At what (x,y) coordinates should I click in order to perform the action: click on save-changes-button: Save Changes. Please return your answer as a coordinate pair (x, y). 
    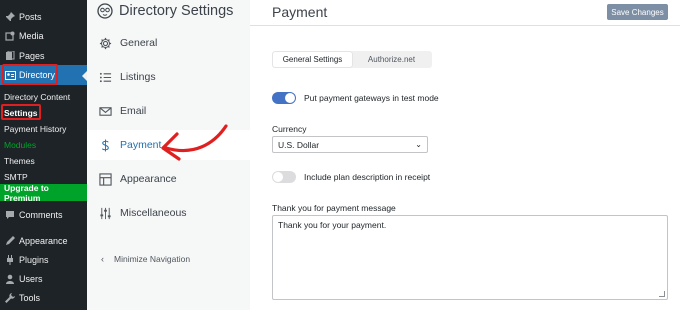
    Looking at the image, I should click on (637, 12).